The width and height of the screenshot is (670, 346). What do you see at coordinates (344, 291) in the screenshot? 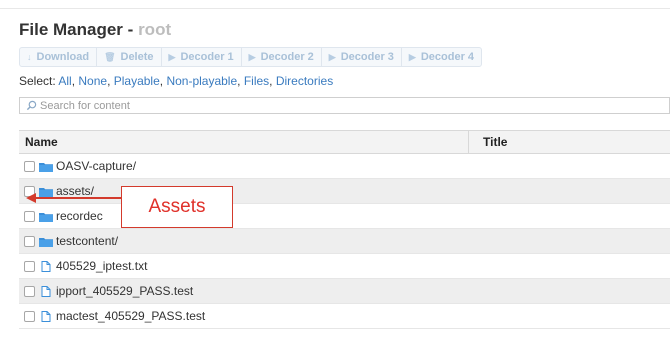
I see `table-row: ipport_405529_PASS.test` at bounding box center [344, 291].